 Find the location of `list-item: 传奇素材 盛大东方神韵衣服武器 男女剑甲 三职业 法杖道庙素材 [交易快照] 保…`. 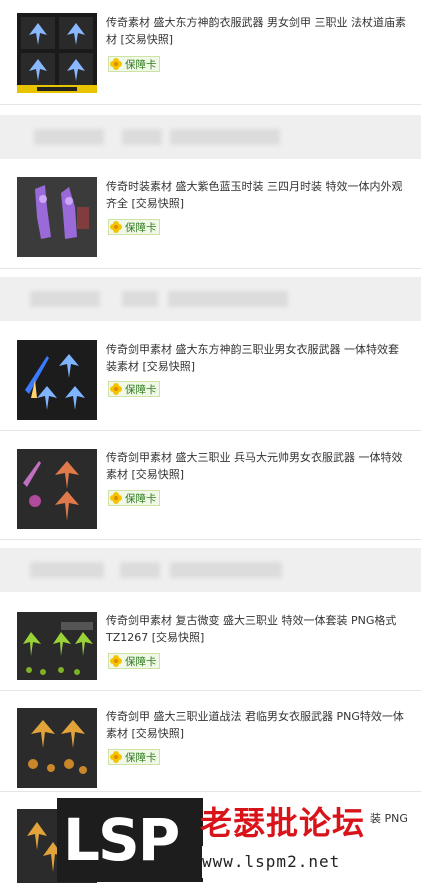

list-item: 传奇素材 盛大东方神韵衣服武器 男女剑甲 三职业 法杖道庙素材 [交易快照] 保… is located at coordinates (210, 52).